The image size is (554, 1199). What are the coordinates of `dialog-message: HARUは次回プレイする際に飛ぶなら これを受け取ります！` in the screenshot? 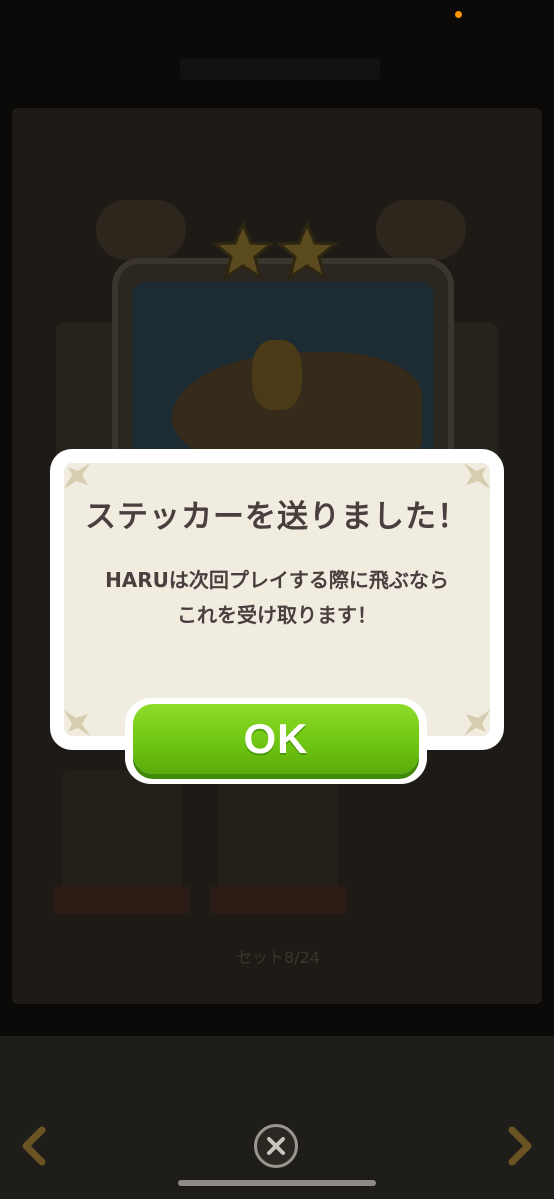 It's located at (277, 598).